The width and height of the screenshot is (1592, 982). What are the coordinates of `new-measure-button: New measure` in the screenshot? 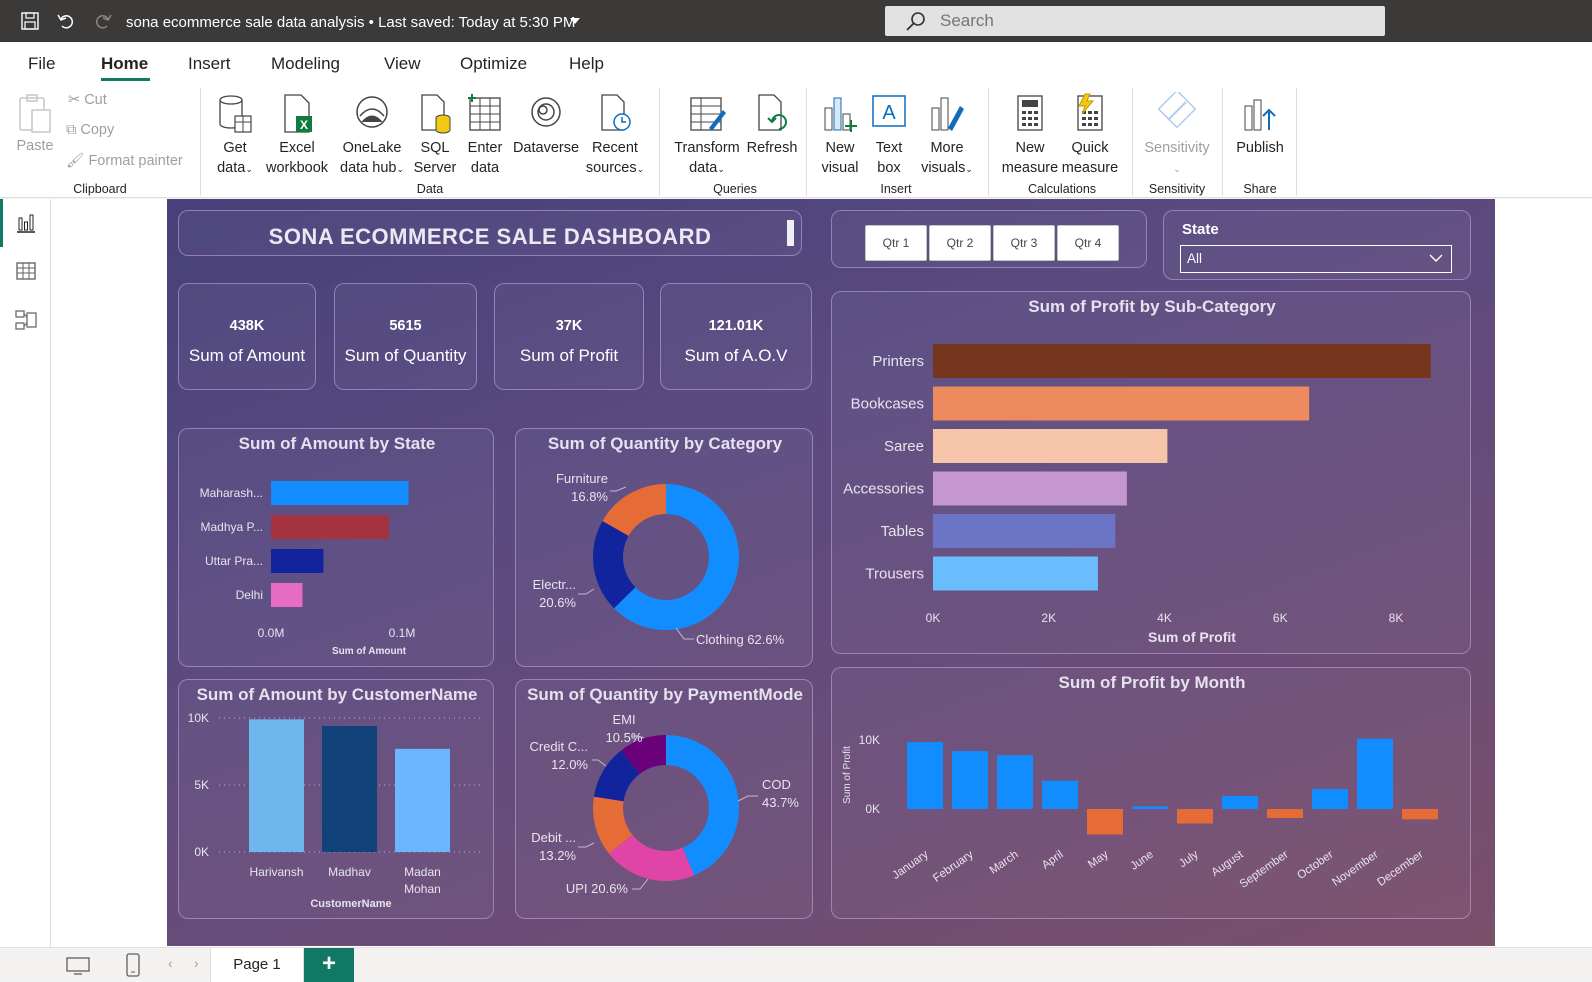 It's located at (1030, 135).